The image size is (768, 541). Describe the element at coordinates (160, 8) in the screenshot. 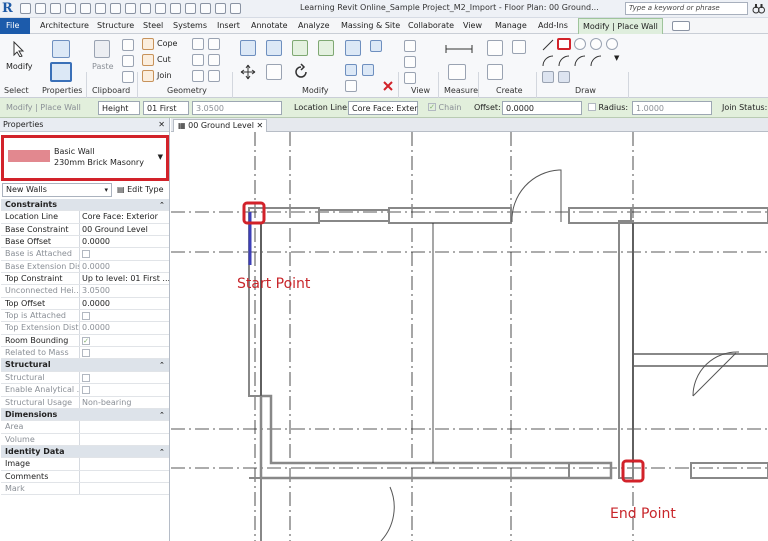

I see `text-icon` at that location.